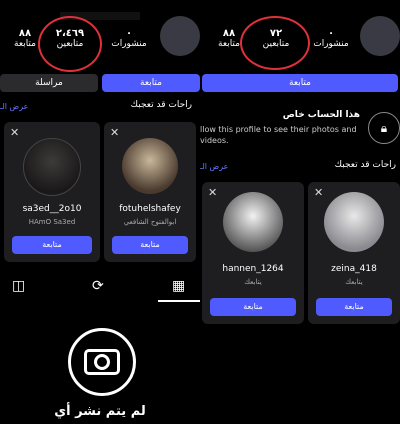 The image size is (400, 424). I want to click on lock-icon: 🔒︎, so click(384, 128).